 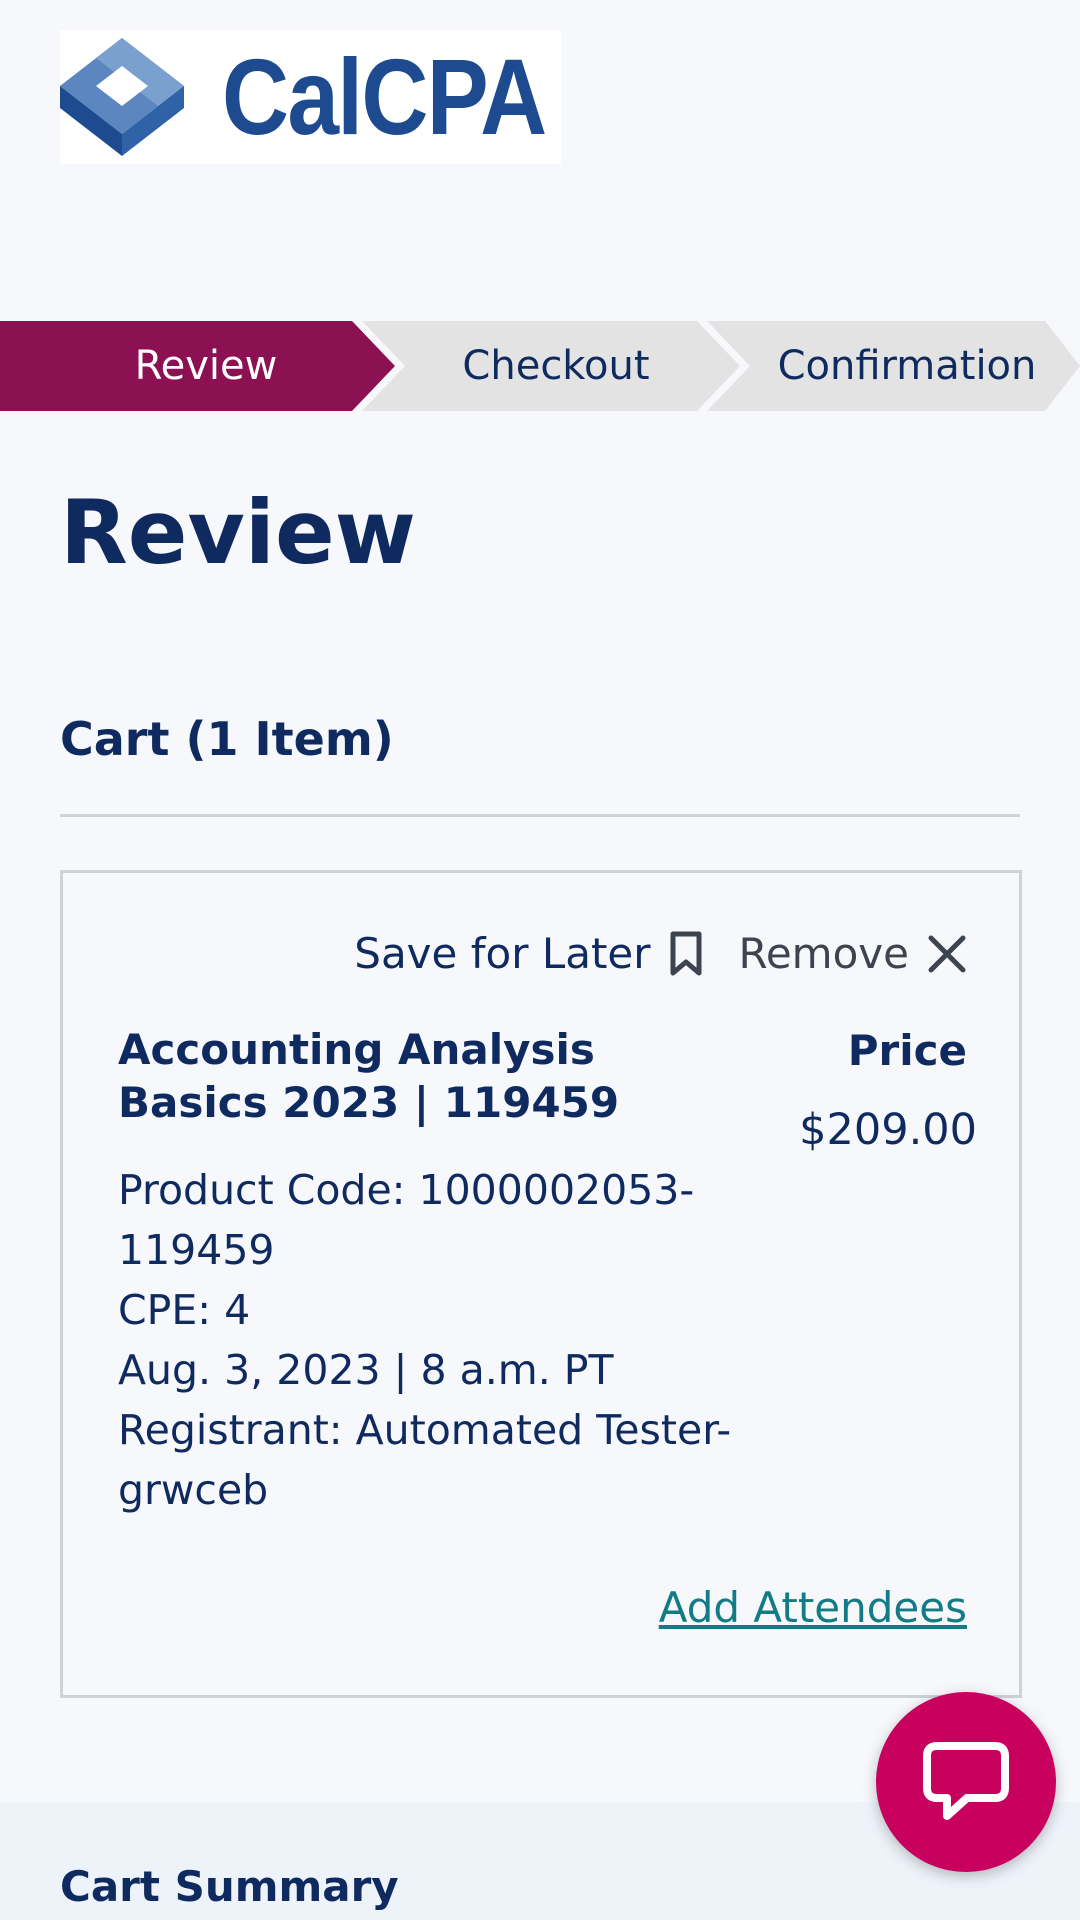 I want to click on chat-button, so click(x=966, y=1782).